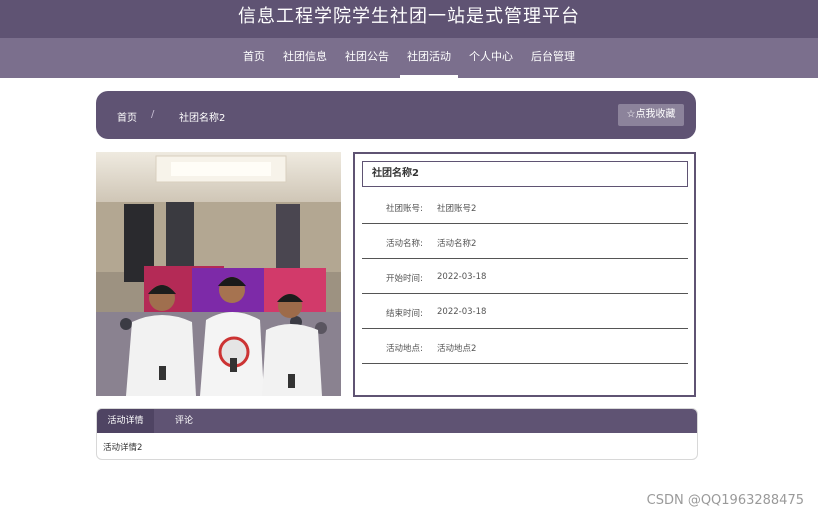  I want to click on nav-item-club-notice: 社团公告, so click(367, 58).